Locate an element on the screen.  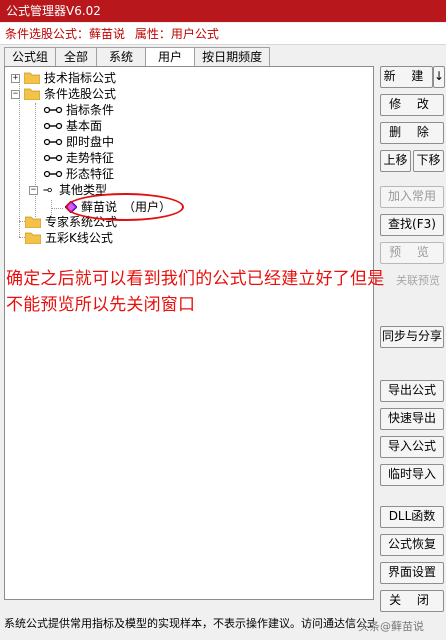
tree-node-stock-selection: − 条件选股公式 is located at coordinates (63, 94).